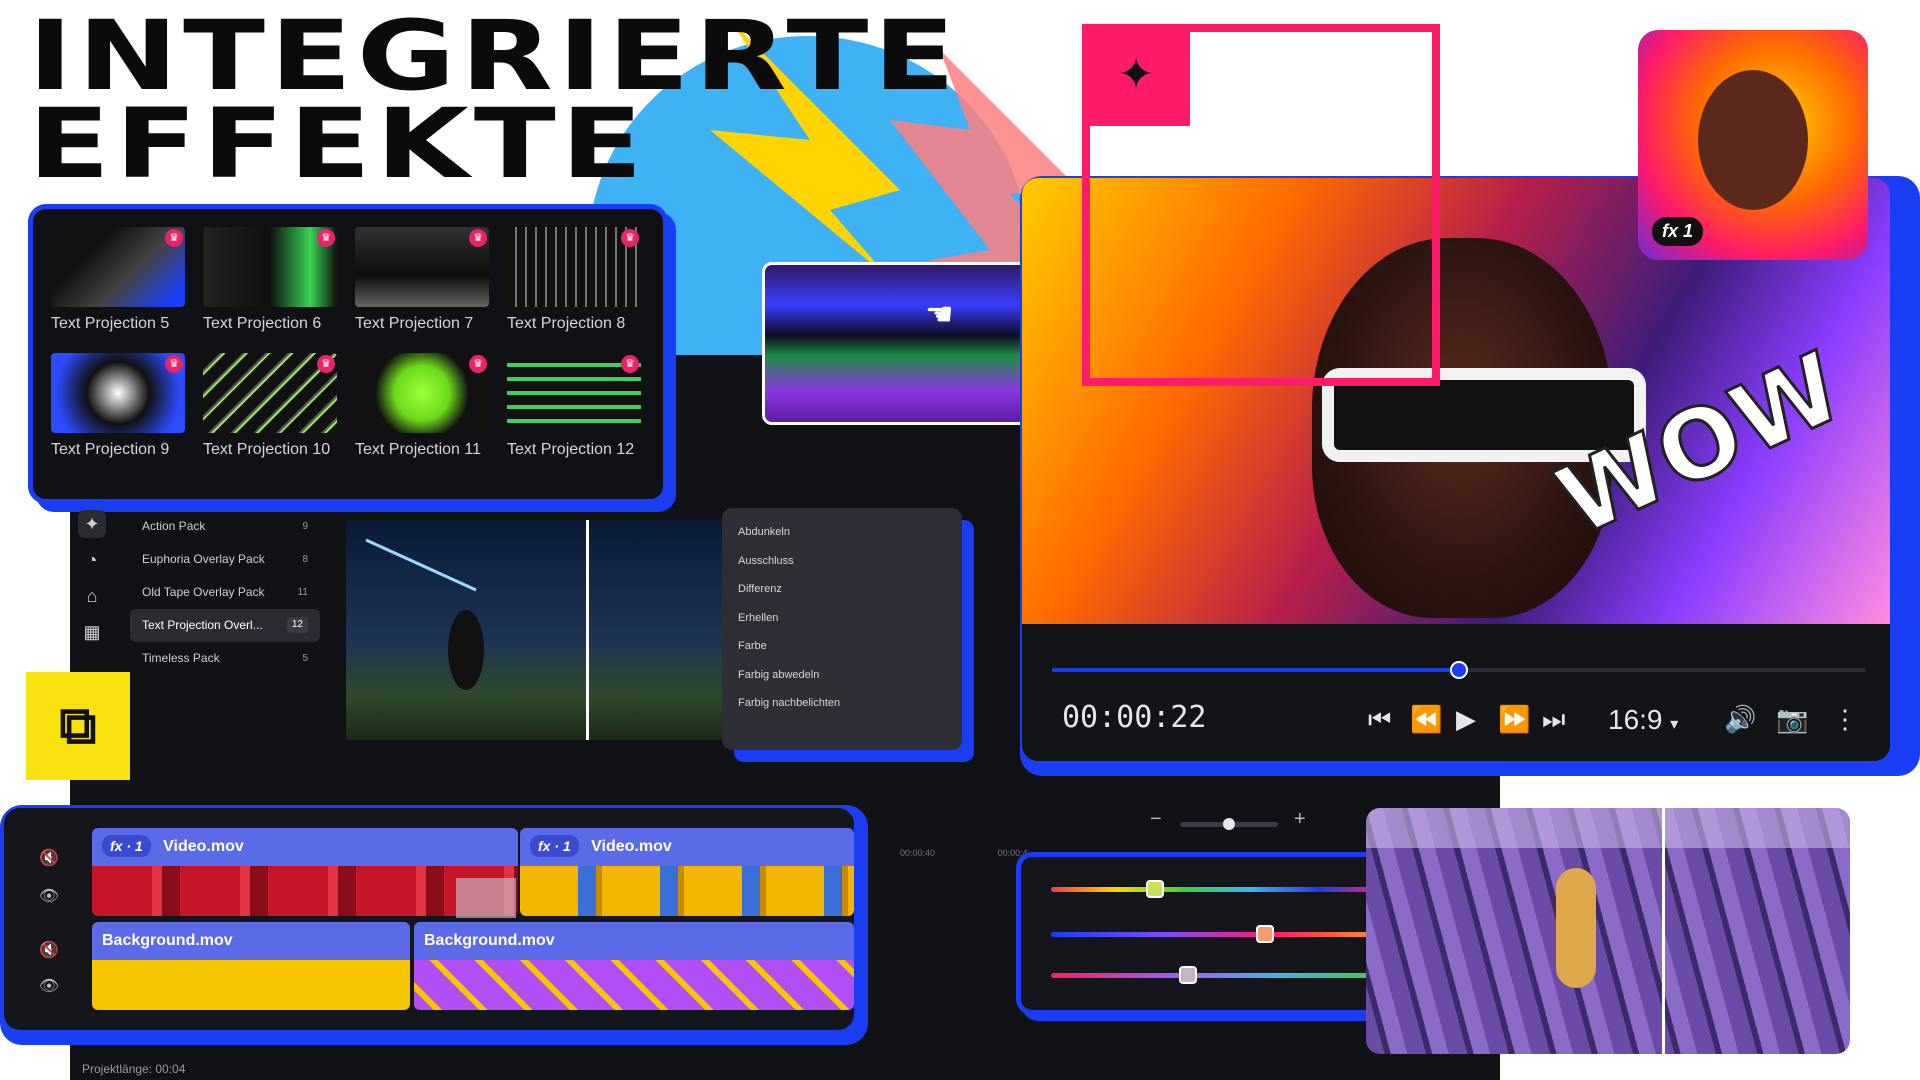  What do you see at coordinates (1792, 719) in the screenshot?
I see `camera-icon: 📷` at bounding box center [1792, 719].